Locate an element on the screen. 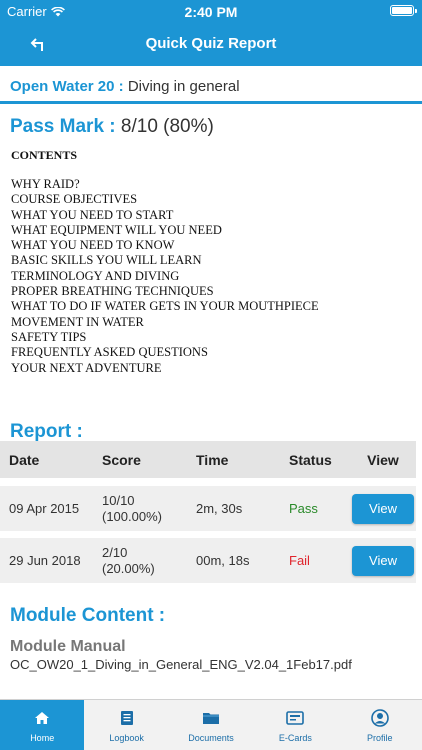 Image resolution: width=422 pixels, height=750 pixels. contents-item: SAFETY TIPS is located at coordinates (49, 336).